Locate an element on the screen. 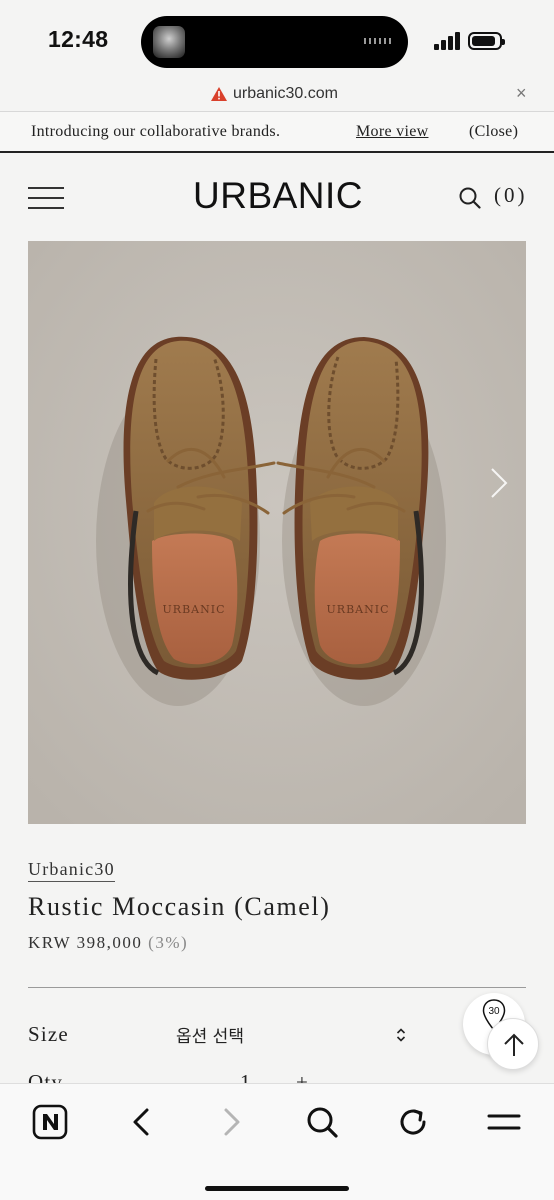 The image size is (554, 1200). dynamic-island is located at coordinates (274, 42).